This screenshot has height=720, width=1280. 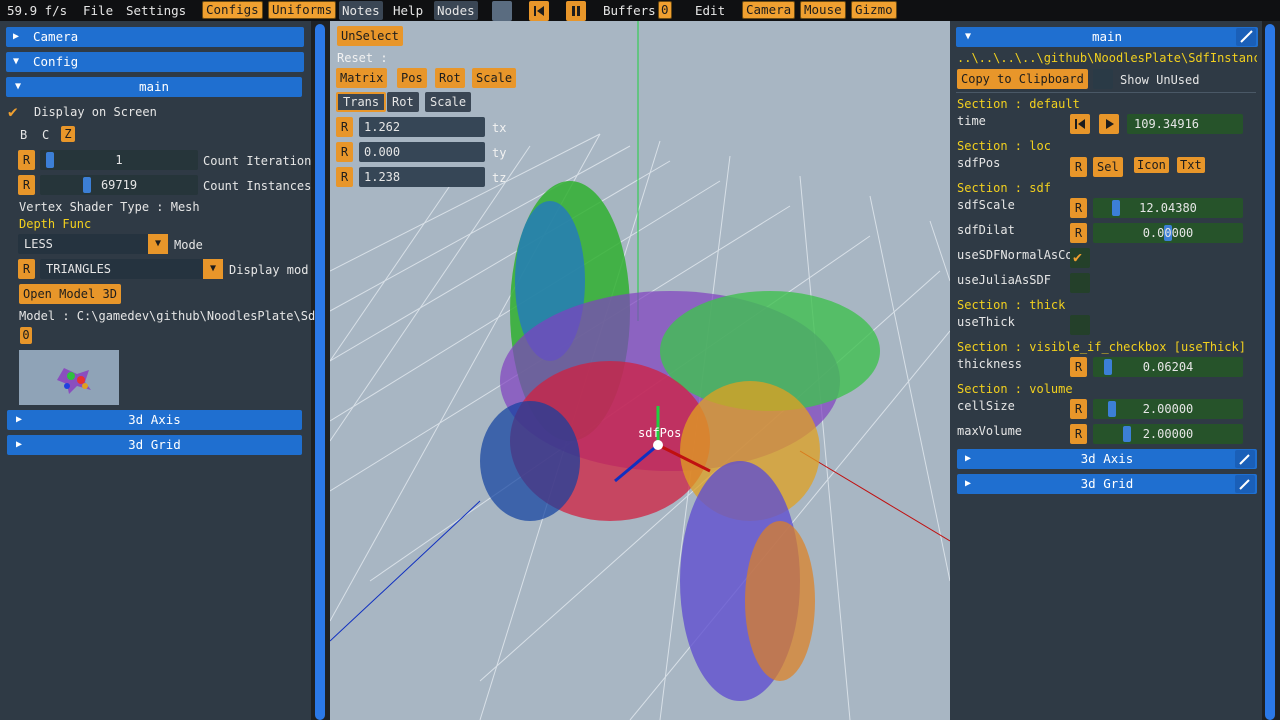 What do you see at coordinates (1168, 233) in the screenshot?
I see `sdfdilat-slider: 0.00000` at bounding box center [1168, 233].